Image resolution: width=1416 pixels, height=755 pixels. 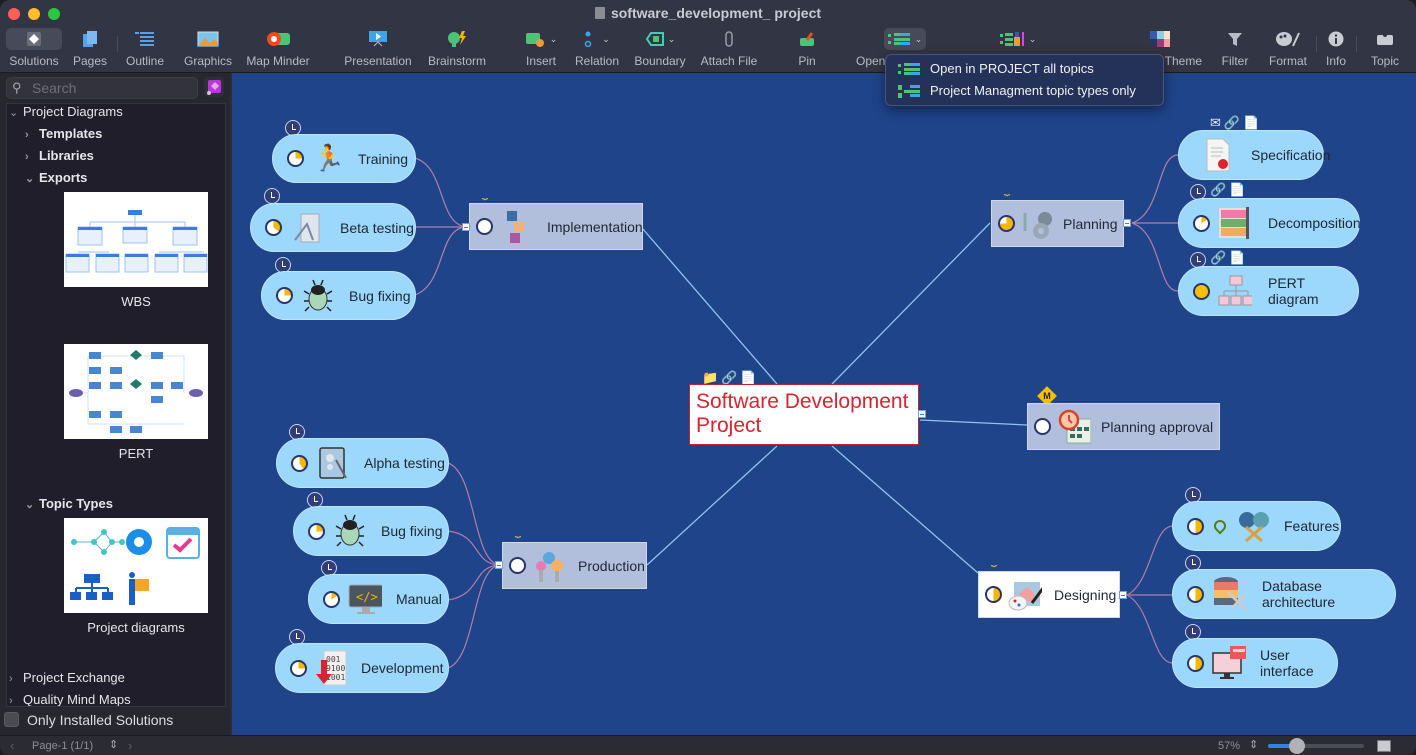 What do you see at coordinates (1123, 426) in the screenshot?
I see `topic-planning-approval: Planning approval` at bounding box center [1123, 426].